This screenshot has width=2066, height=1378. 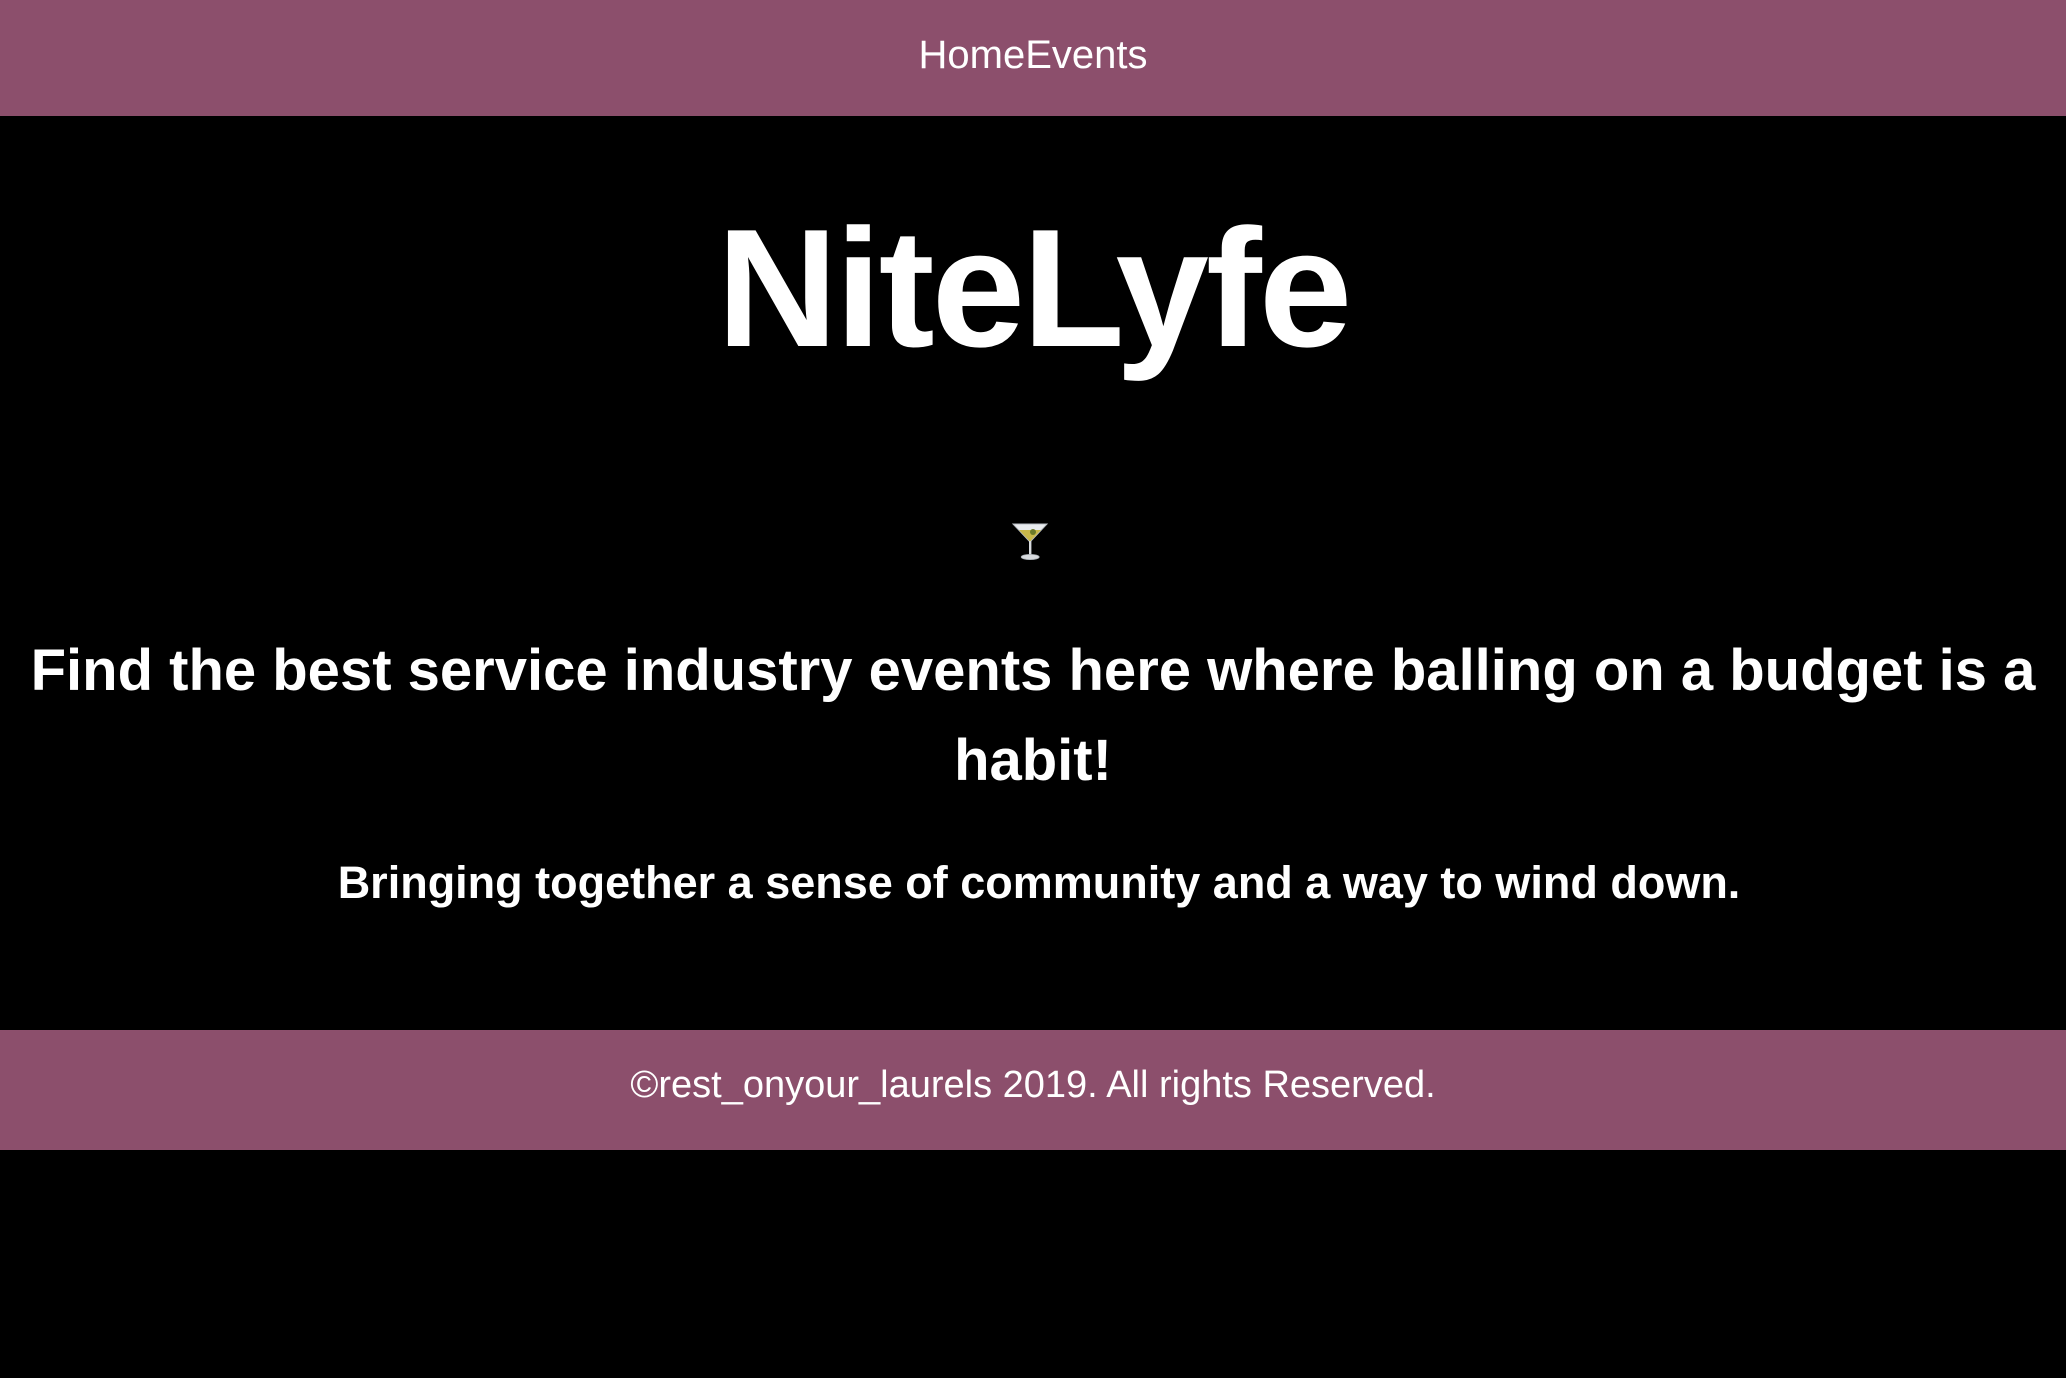 What do you see at coordinates (972, 55) in the screenshot?
I see `nav-link-home: Home` at bounding box center [972, 55].